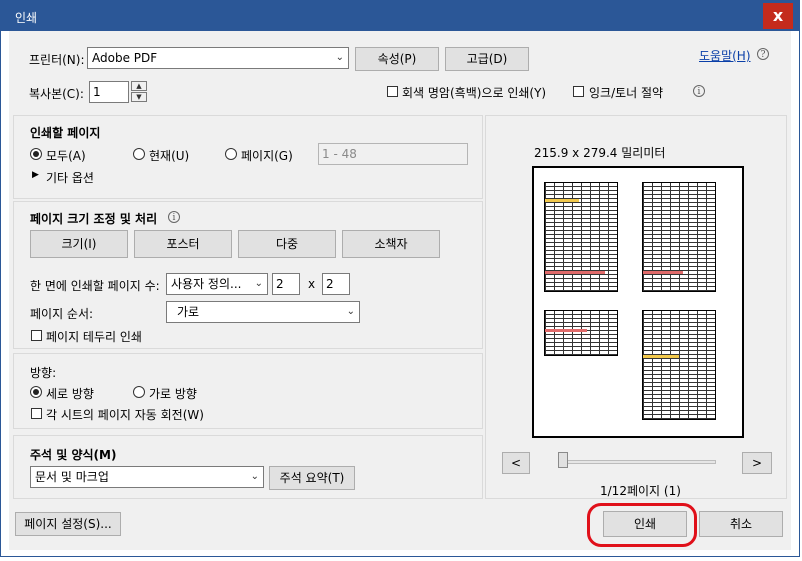 This screenshot has width=802, height=561. What do you see at coordinates (763, 54) in the screenshot?
I see `help-icon: ?` at bounding box center [763, 54].